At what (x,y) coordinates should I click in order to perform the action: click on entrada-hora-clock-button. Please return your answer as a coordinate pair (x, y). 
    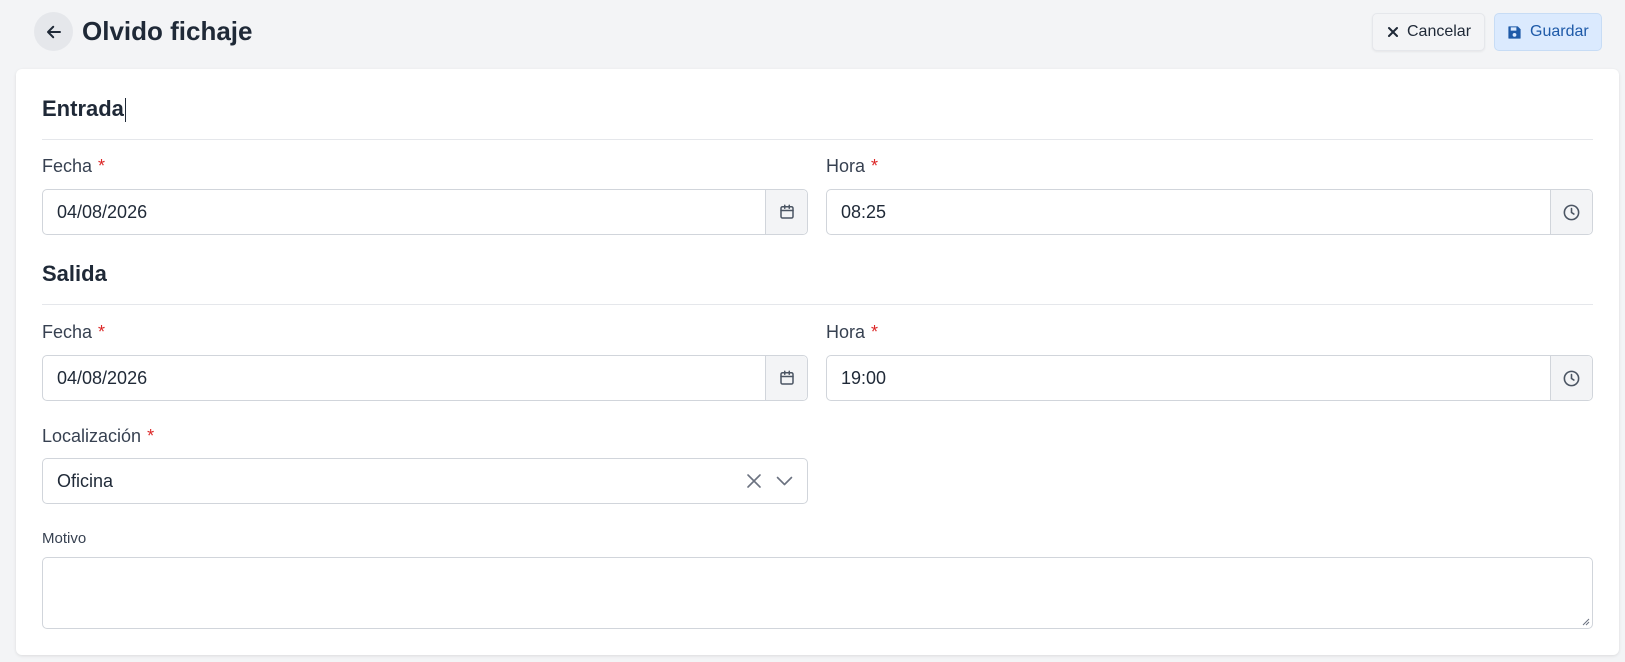
    Looking at the image, I should click on (1571, 212).